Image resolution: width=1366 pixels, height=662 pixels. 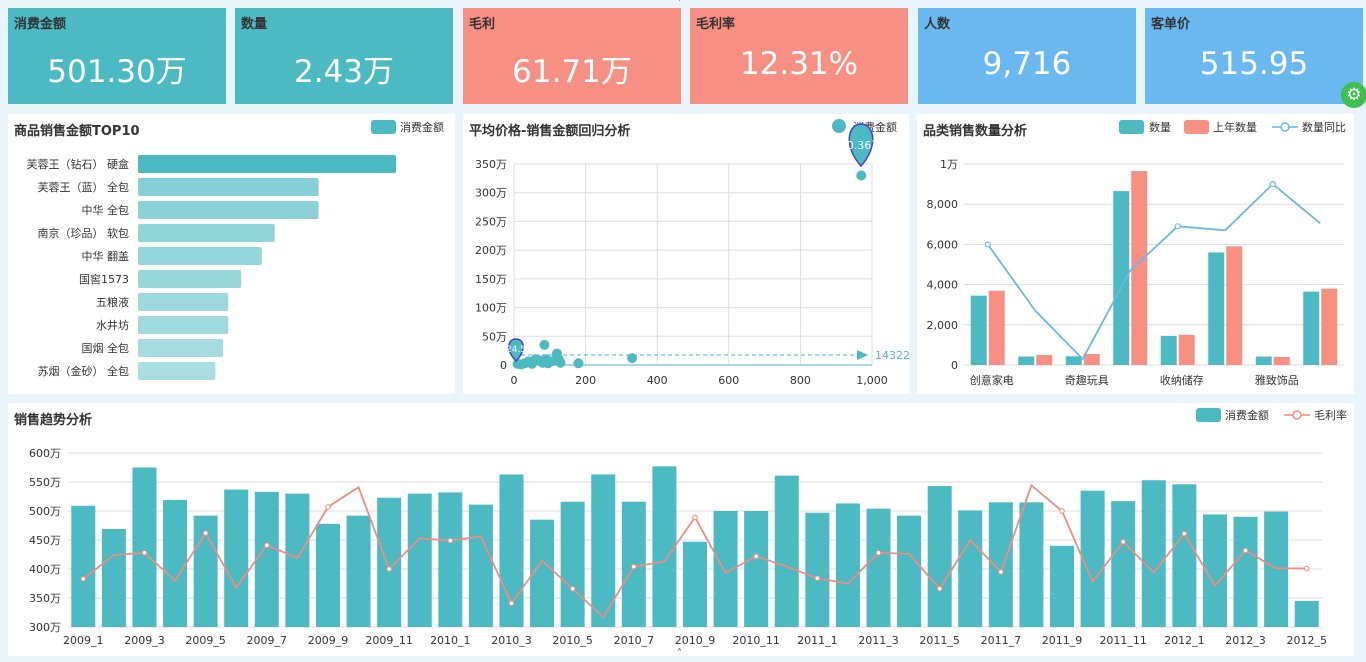 What do you see at coordinates (117, 56) in the screenshot?
I see `kpi-card-0: 消费金额 501.30万` at bounding box center [117, 56].